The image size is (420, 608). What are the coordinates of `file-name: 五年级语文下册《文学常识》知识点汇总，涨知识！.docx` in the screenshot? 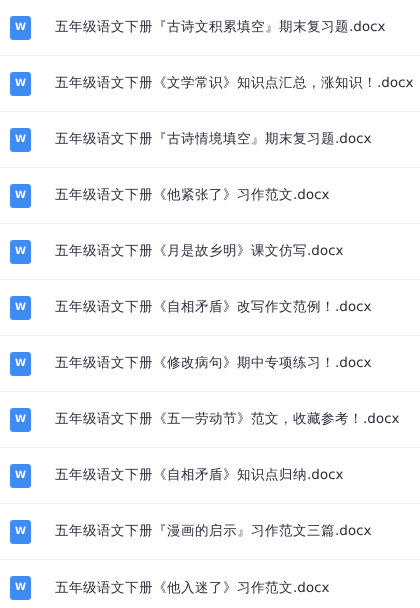 It's located at (234, 83).